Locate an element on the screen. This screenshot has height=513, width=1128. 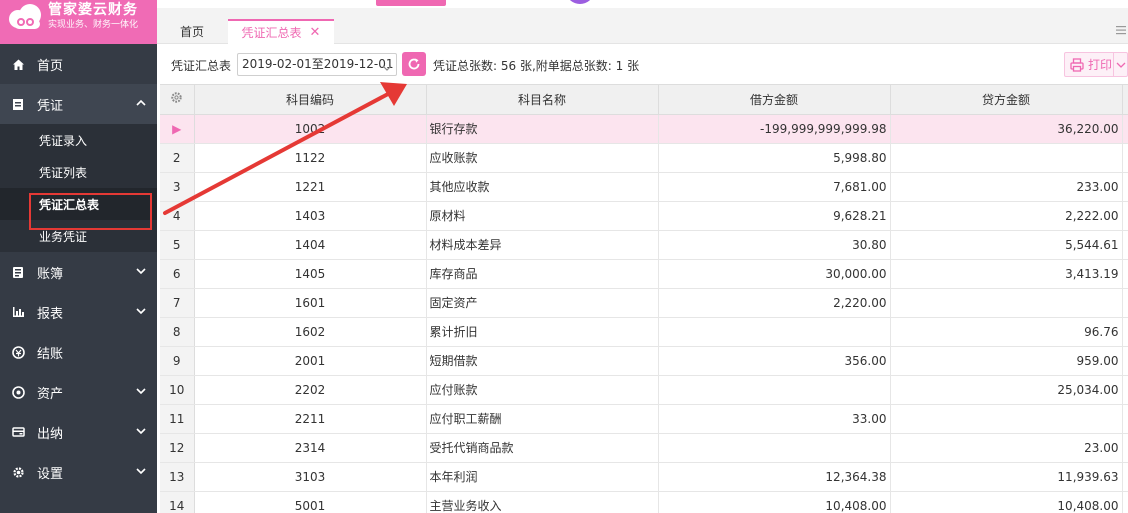
table-row: 13 3103 本年利润 12,364.38 11,939.63 is located at coordinates (644, 477).